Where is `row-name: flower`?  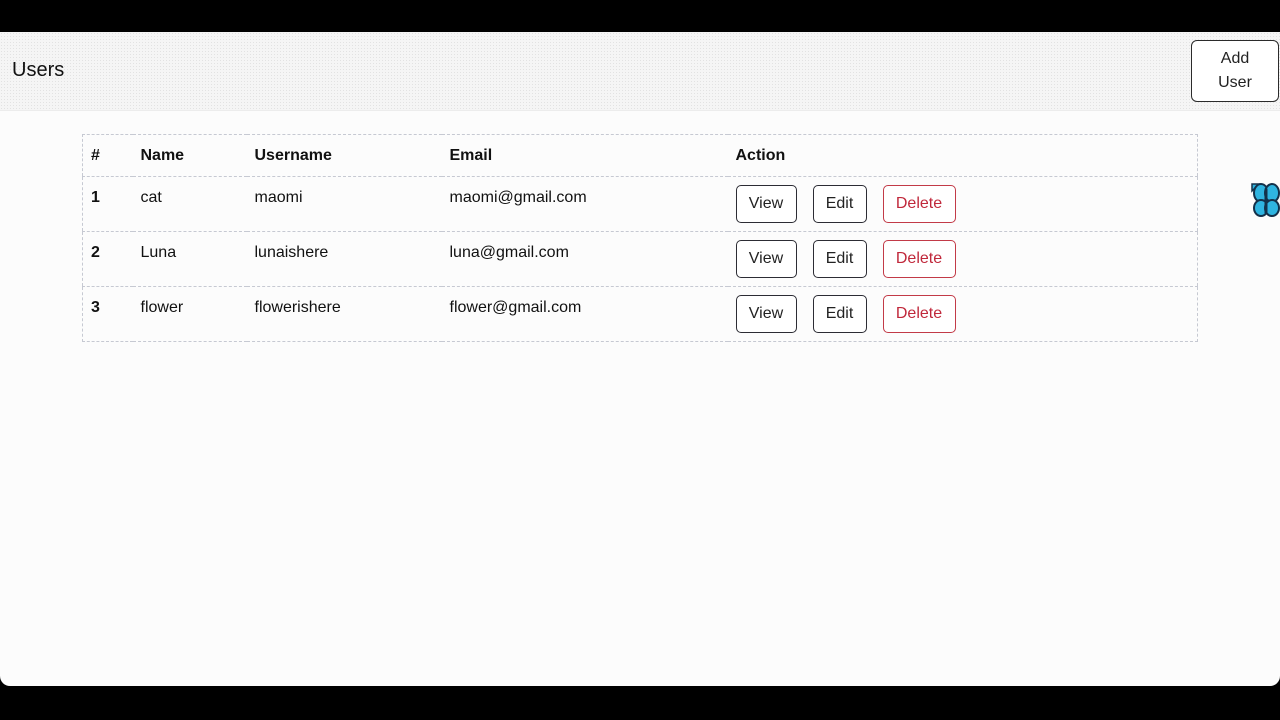 row-name: flower is located at coordinates (162, 307).